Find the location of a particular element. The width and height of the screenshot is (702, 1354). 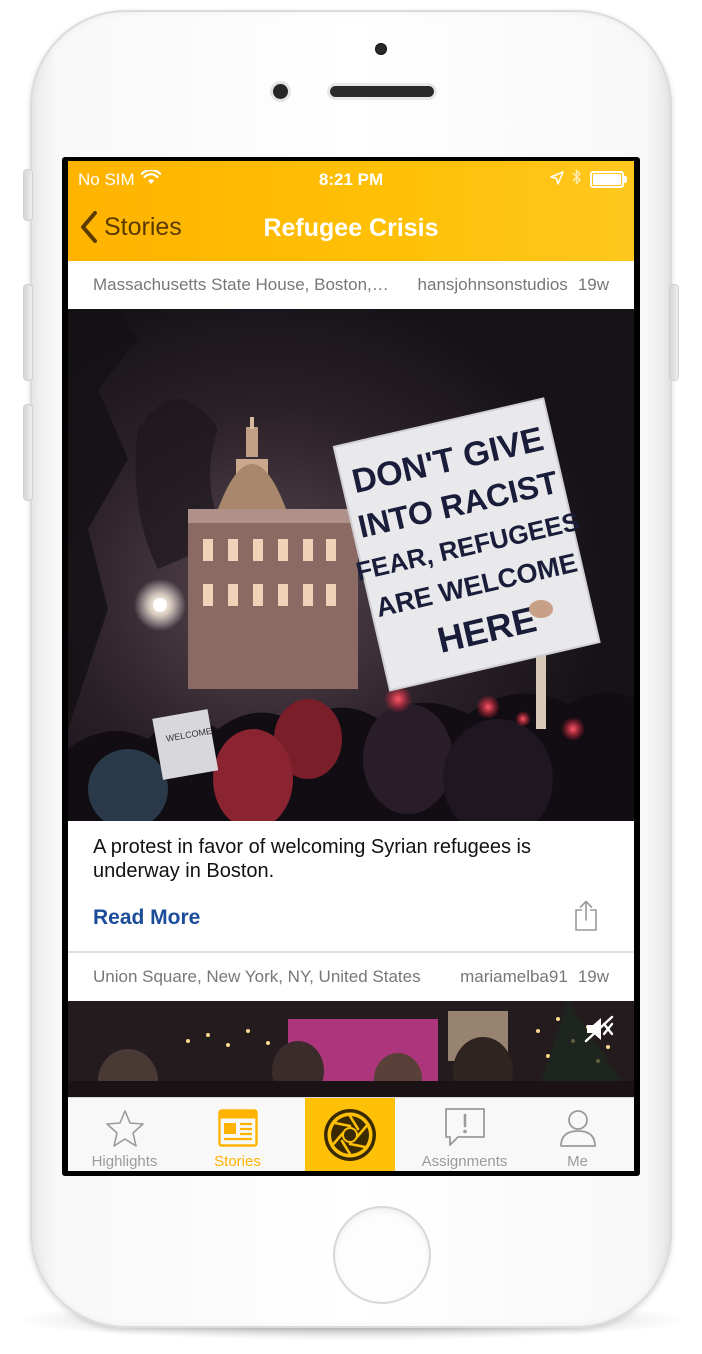

tab-label: Assignments is located at coordinates (464, 1161).